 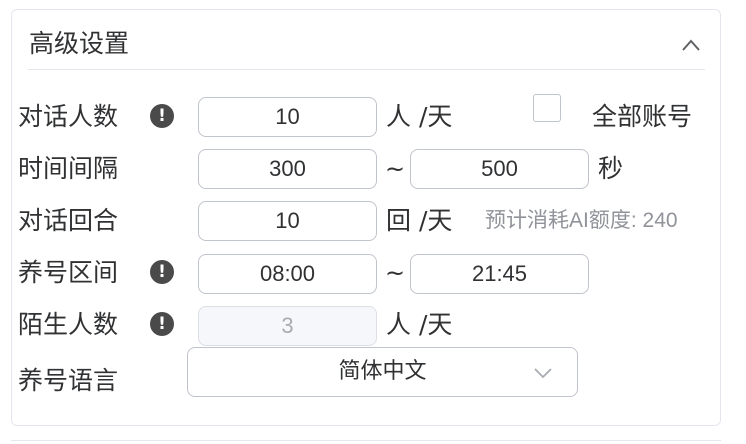 I want to click on nurture-start-input: 08:00, so click(x=287, y=274).